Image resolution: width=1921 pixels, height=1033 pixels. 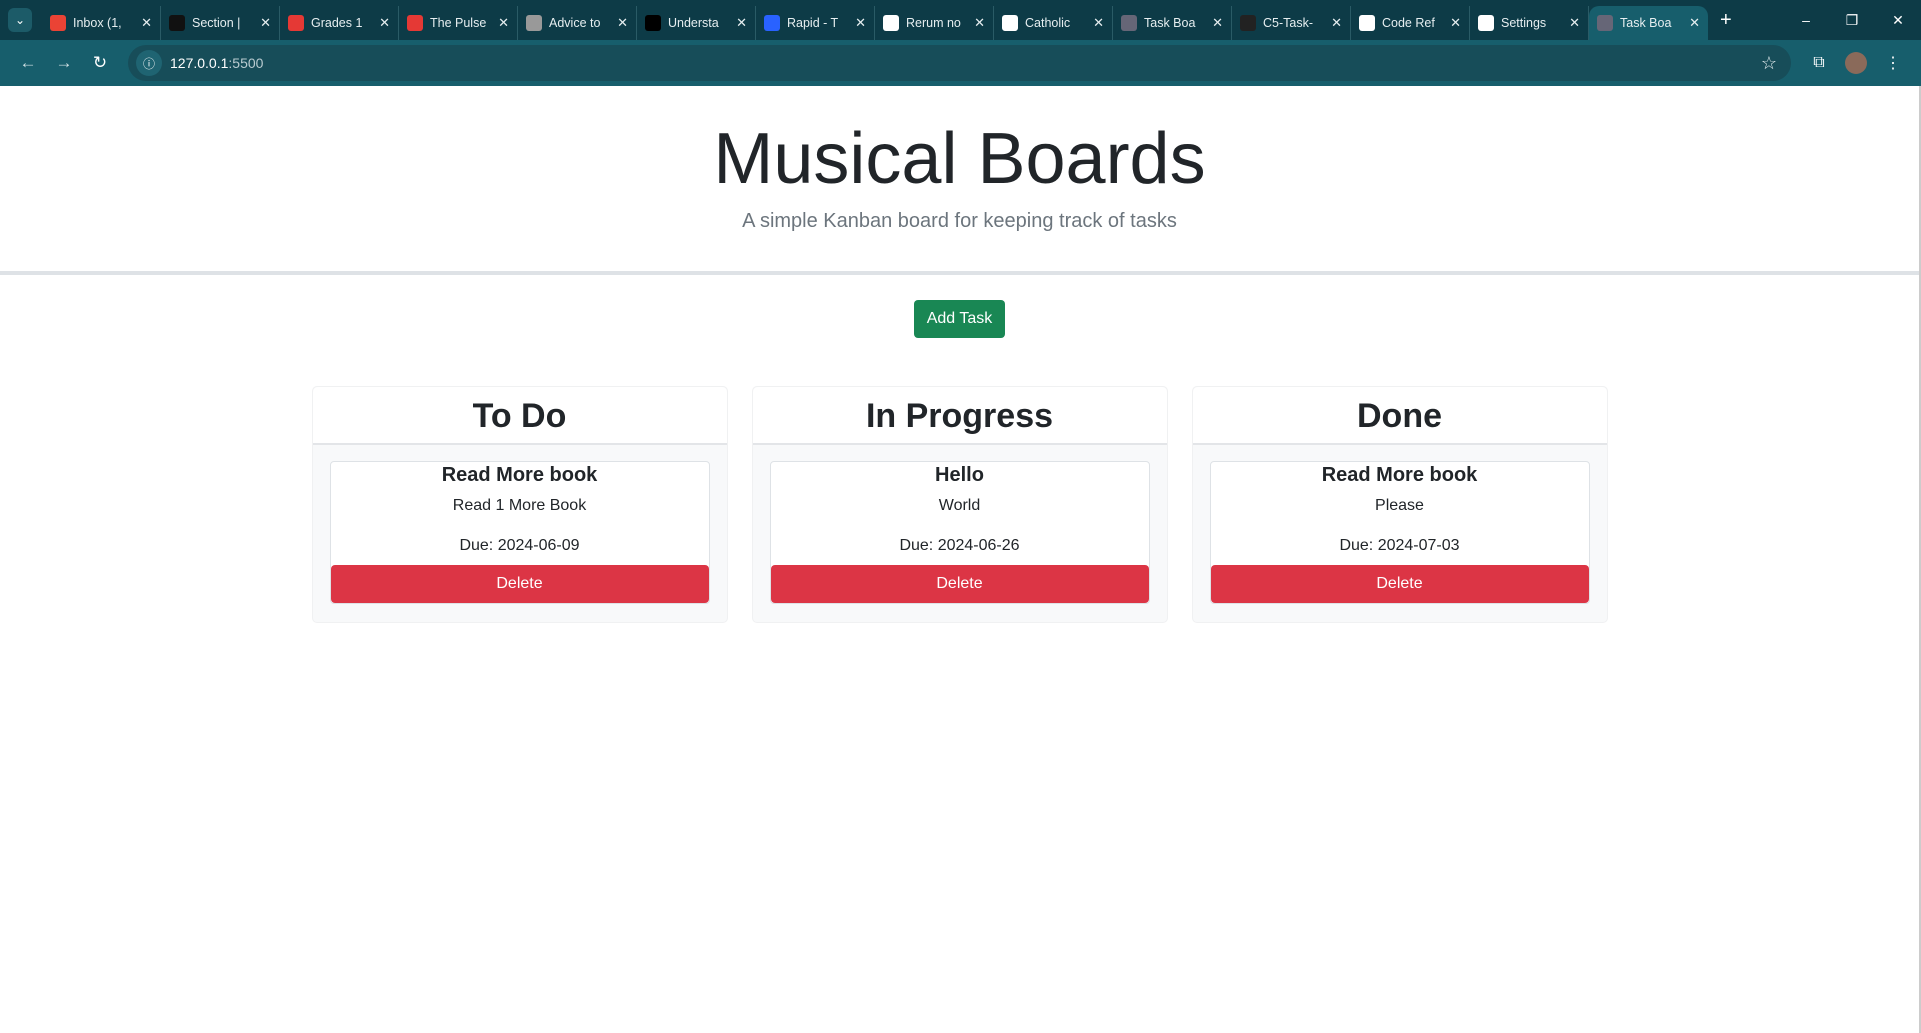 I want to click on task-description: Read 1 More Book, so click(x=519, y=505).